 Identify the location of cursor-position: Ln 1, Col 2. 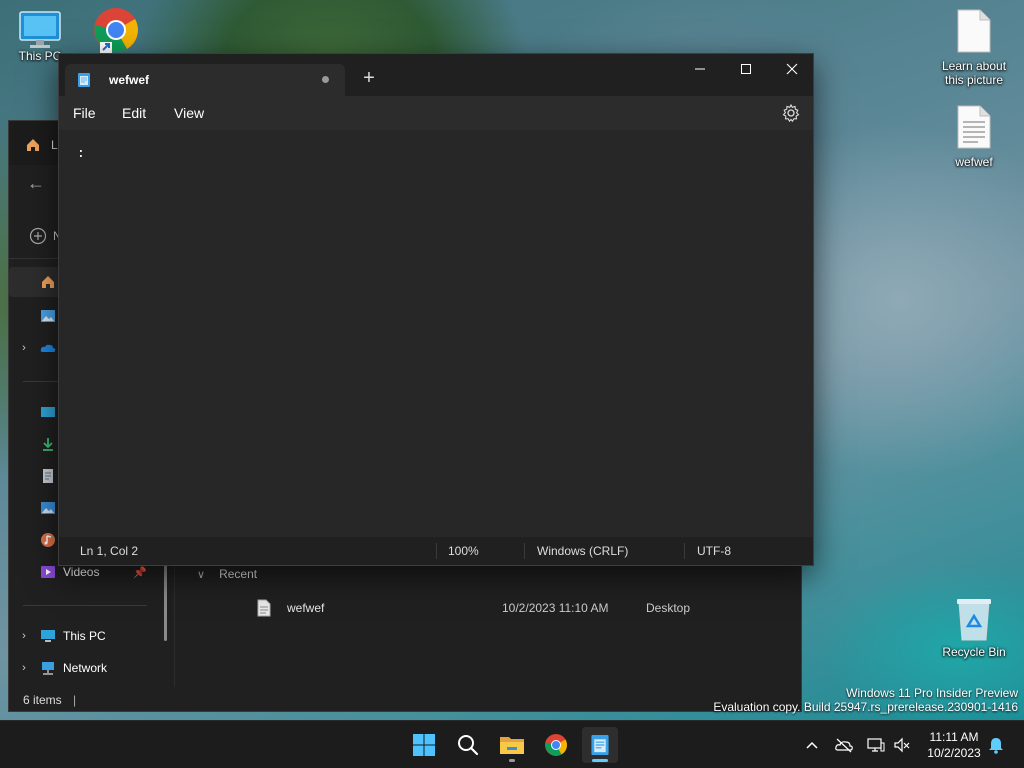
(109, 551).